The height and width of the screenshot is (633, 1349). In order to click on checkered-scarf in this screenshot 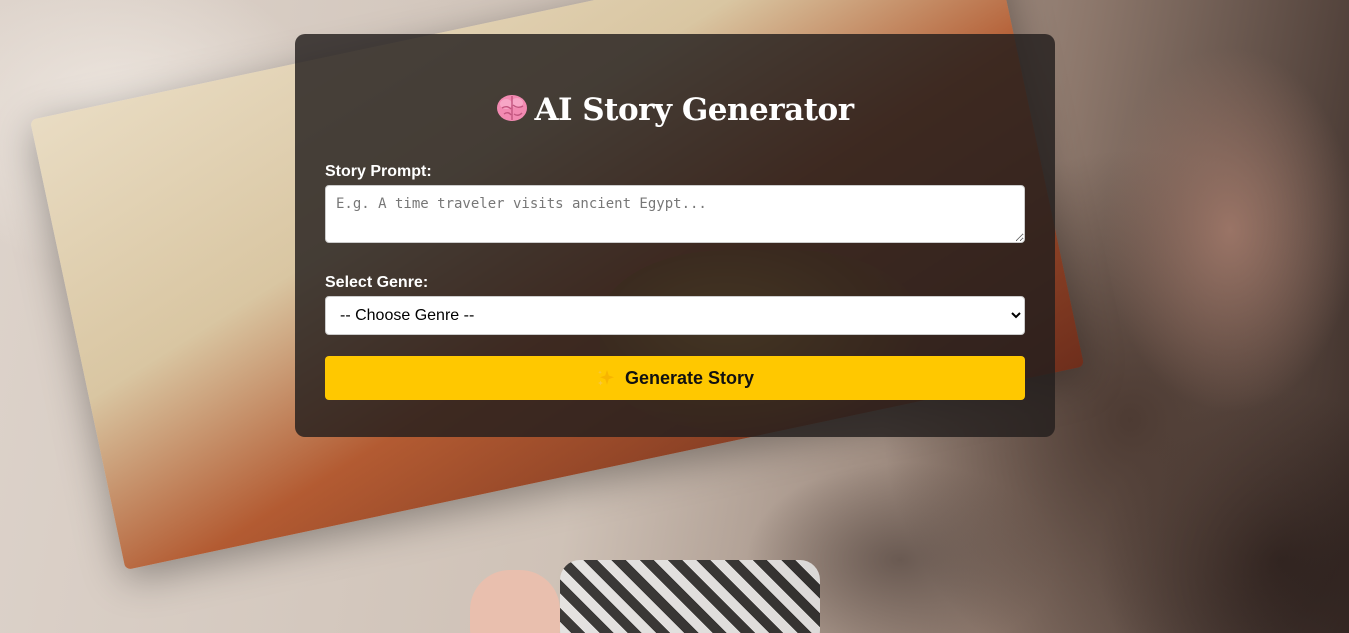, I will do `click(690, 596)`.